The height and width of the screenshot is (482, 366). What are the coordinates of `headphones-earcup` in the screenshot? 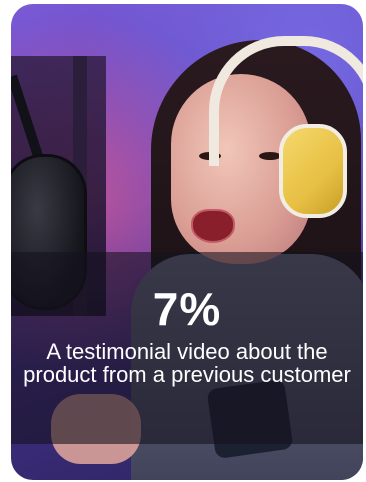 It's located at (313, 171).